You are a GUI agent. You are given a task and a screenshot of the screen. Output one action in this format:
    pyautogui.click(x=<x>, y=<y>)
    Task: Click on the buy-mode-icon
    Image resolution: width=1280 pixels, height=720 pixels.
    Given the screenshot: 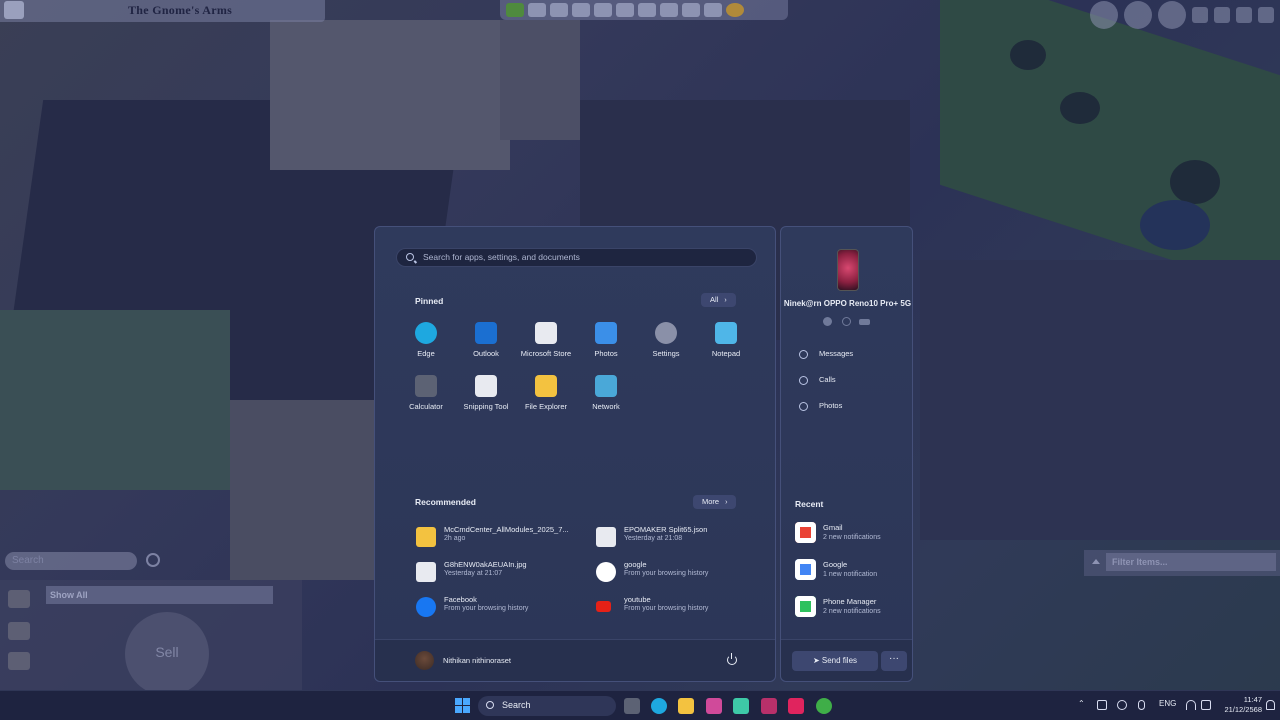 What is the action you would take?
    pyautogui.click(x=1172, y=15)
    